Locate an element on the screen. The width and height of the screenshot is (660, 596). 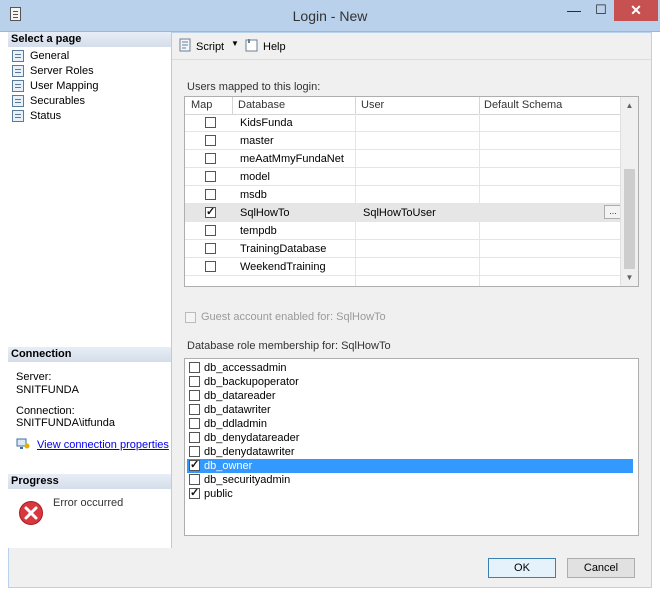
table-row: master is located at coordinates (403, 141).